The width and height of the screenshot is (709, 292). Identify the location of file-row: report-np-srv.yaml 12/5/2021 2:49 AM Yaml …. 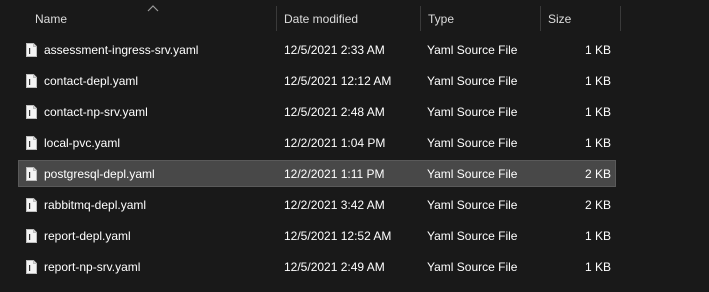
(317, 266).